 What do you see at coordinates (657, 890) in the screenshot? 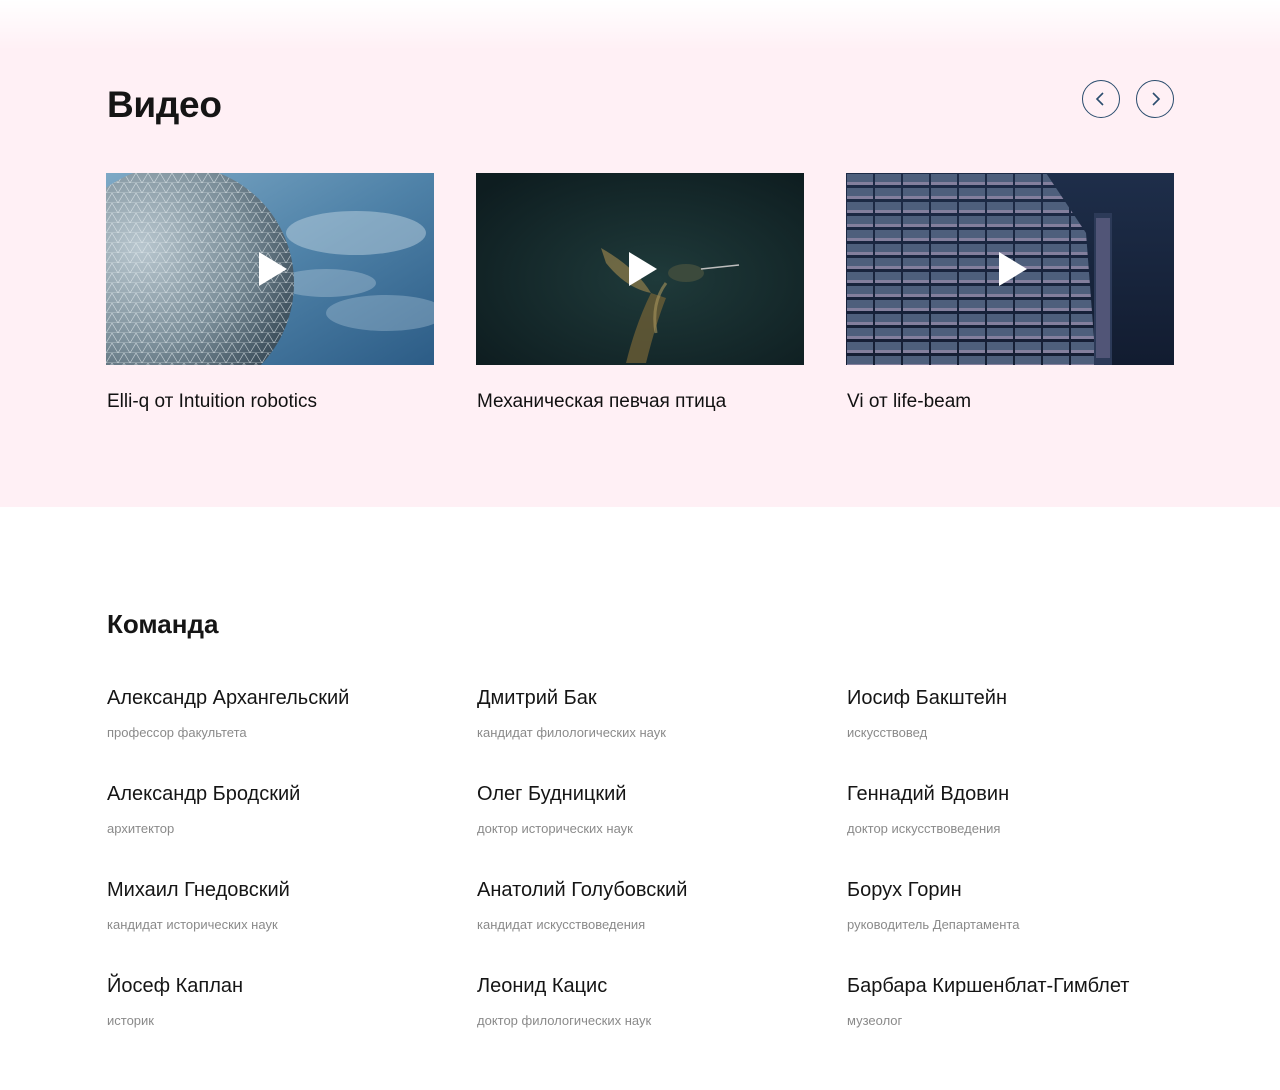
I see `member-name: Анатолий Голубовский` at bounding box center [657, 890].